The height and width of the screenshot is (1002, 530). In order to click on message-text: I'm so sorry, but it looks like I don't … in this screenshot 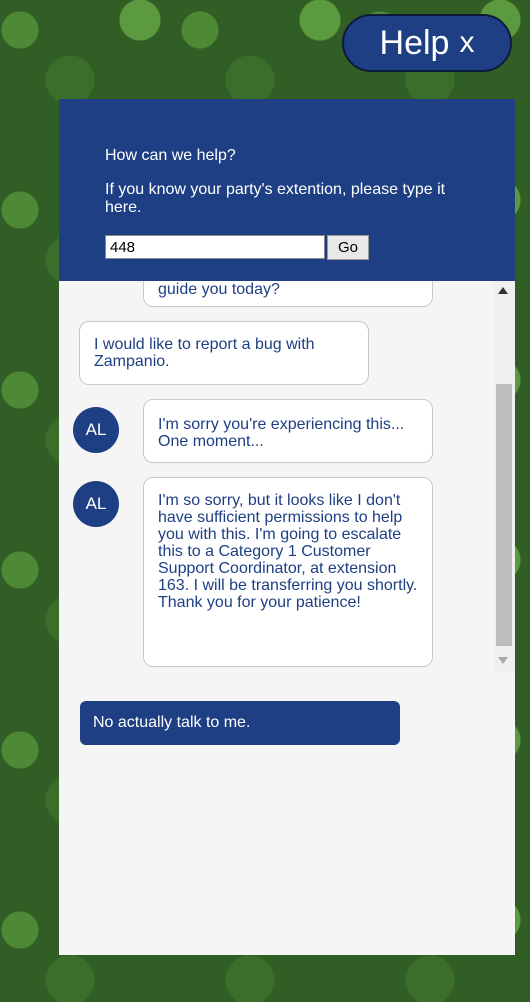, I will do `click(288, 551)`.